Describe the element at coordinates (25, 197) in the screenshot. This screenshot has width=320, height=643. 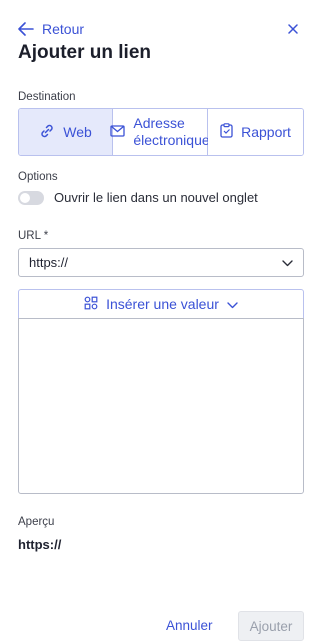
I see `toggle-knob` at that location.